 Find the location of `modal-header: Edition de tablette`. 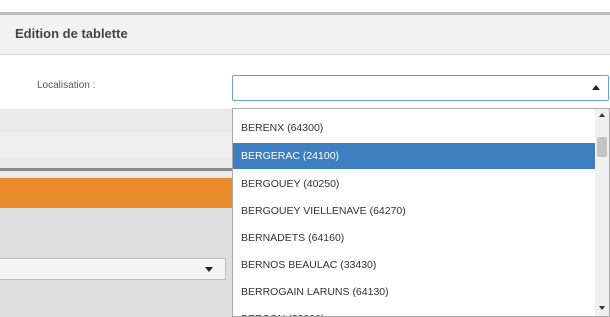

modal-header: Edition de tablette is located at coordinates (305, 35).